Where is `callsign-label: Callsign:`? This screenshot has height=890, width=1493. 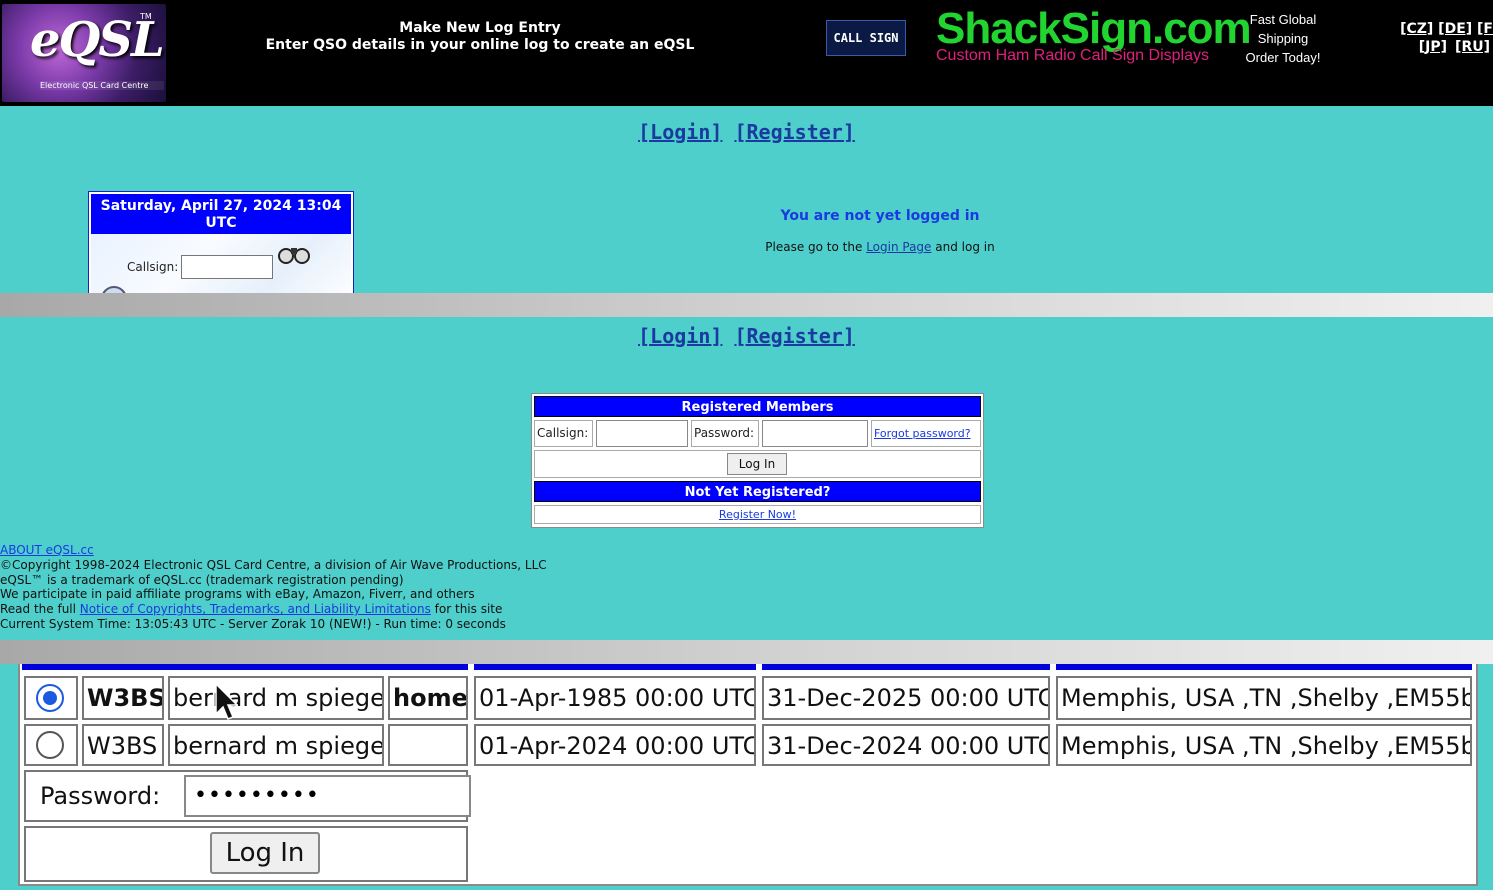
callsign-label: Callsign: is located at coordinates (563, 433).